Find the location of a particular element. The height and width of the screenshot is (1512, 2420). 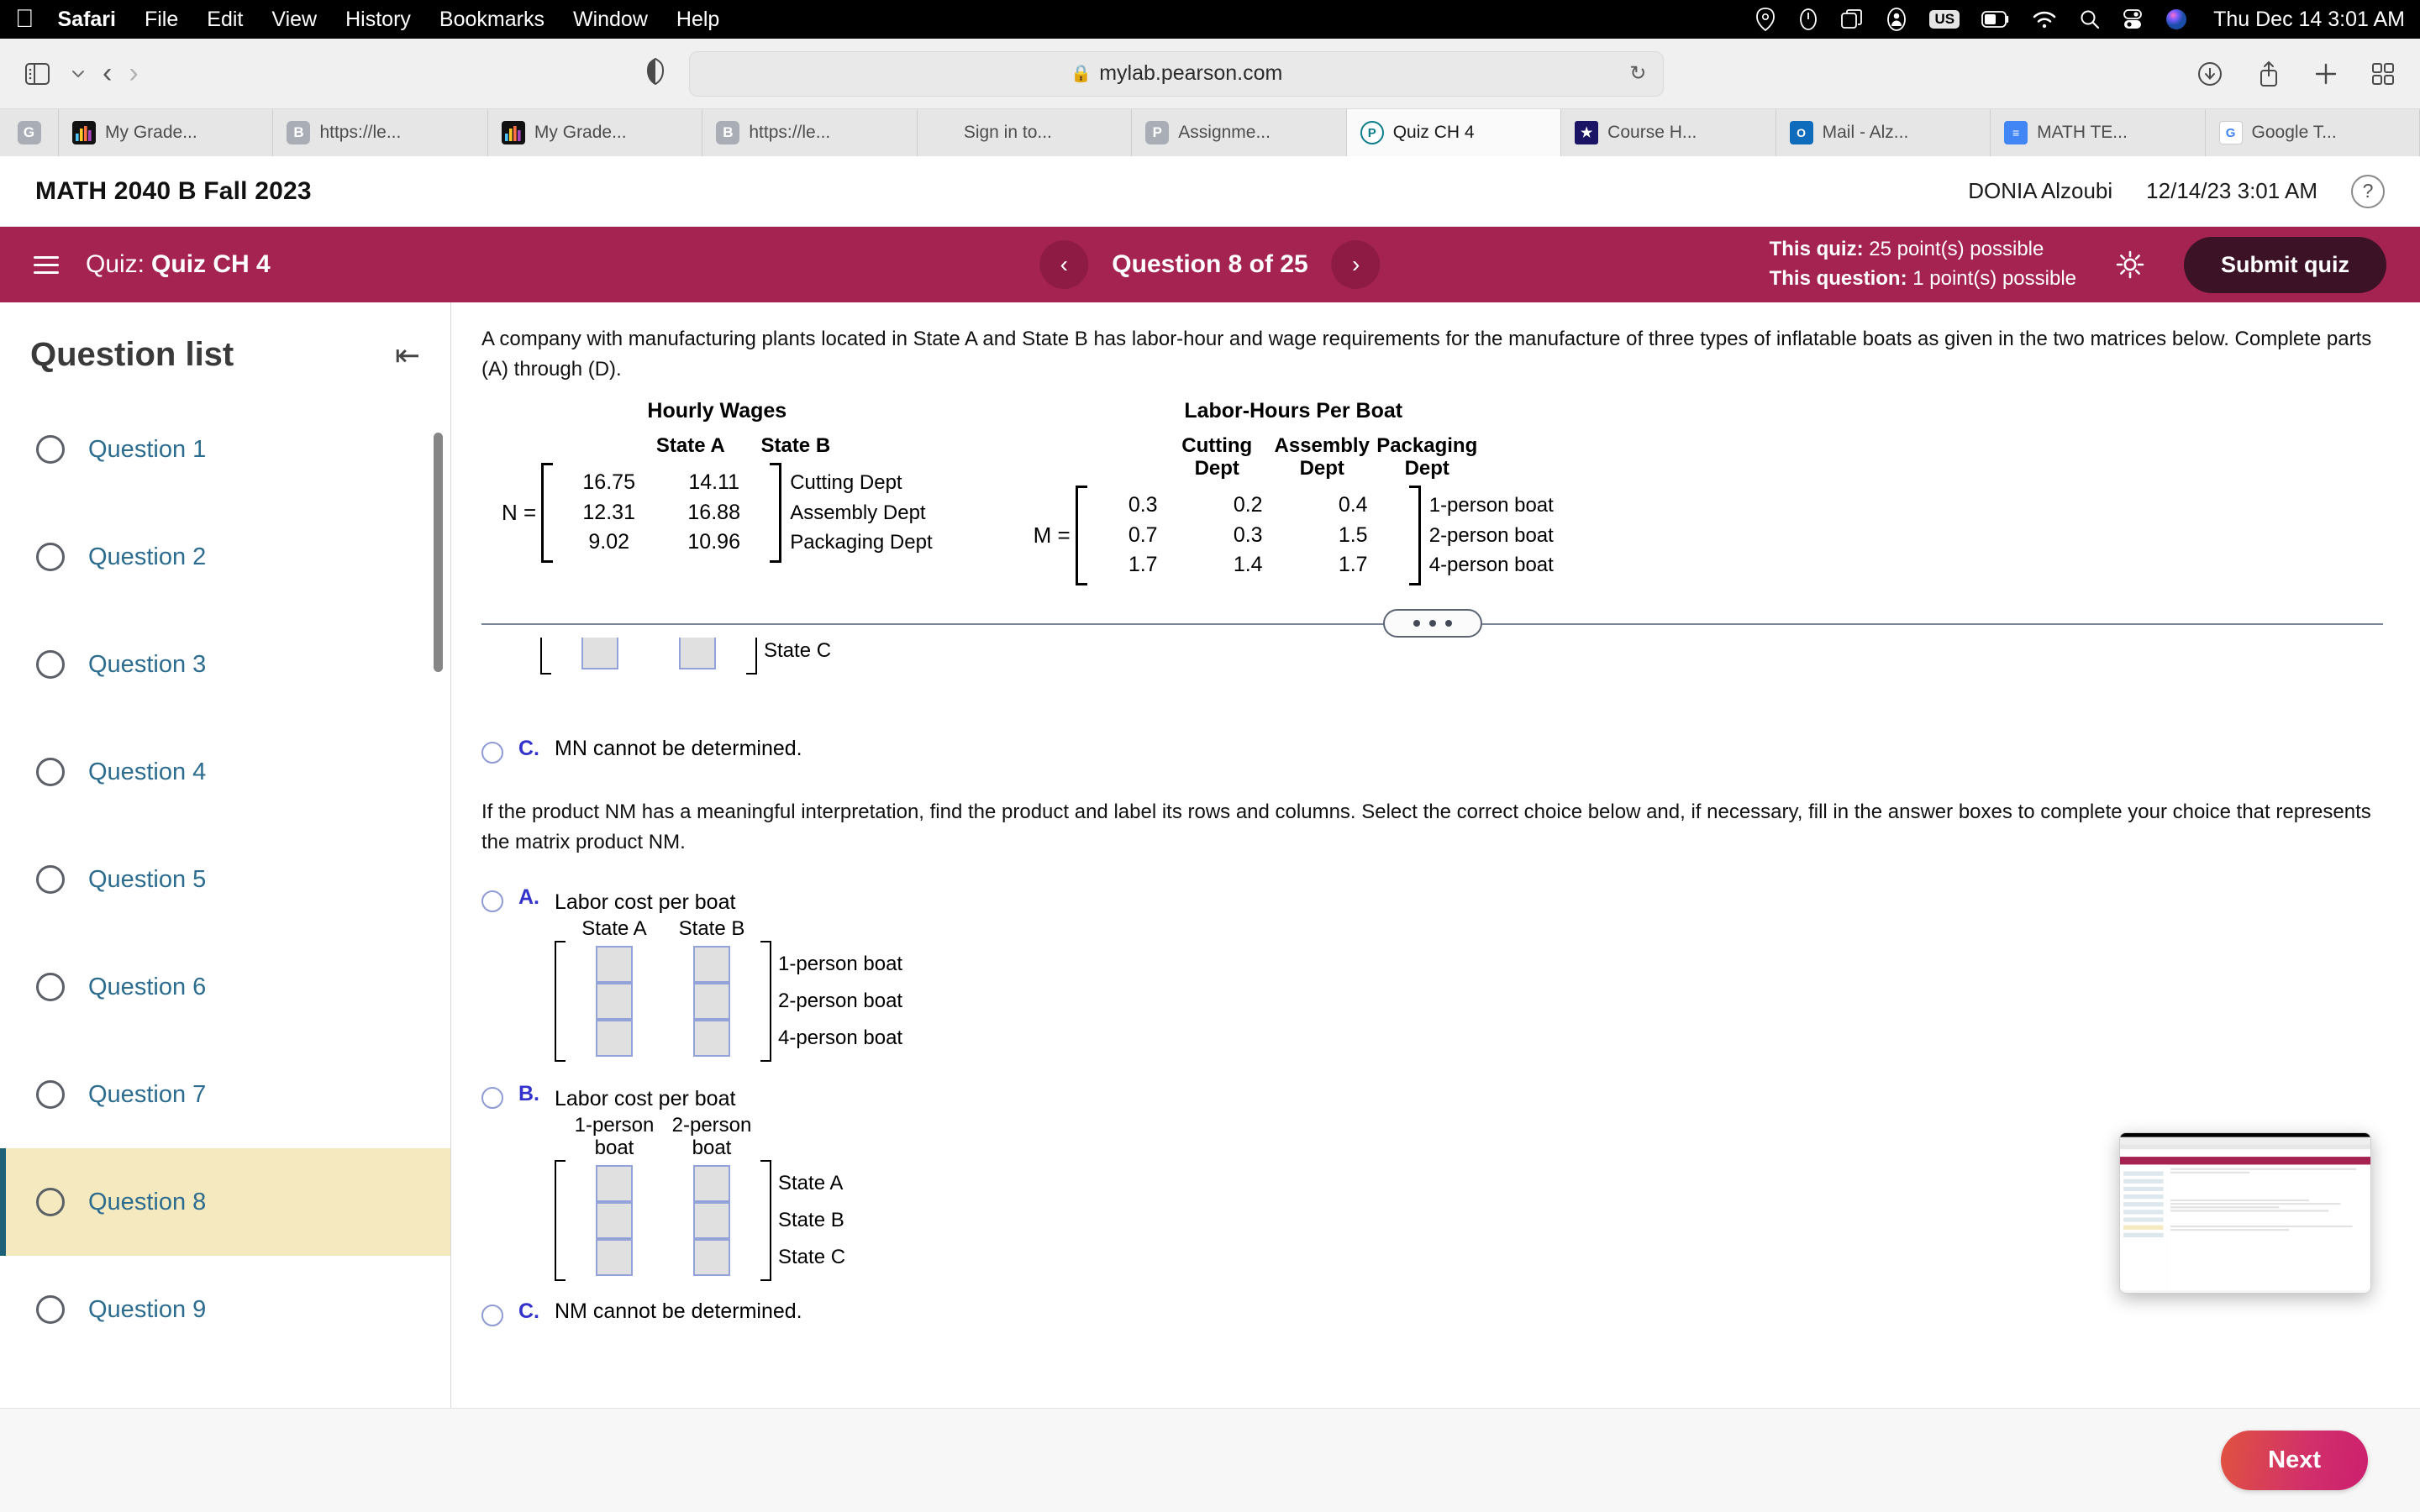

tab-overview-icon is located at coordinates (2383, 74).